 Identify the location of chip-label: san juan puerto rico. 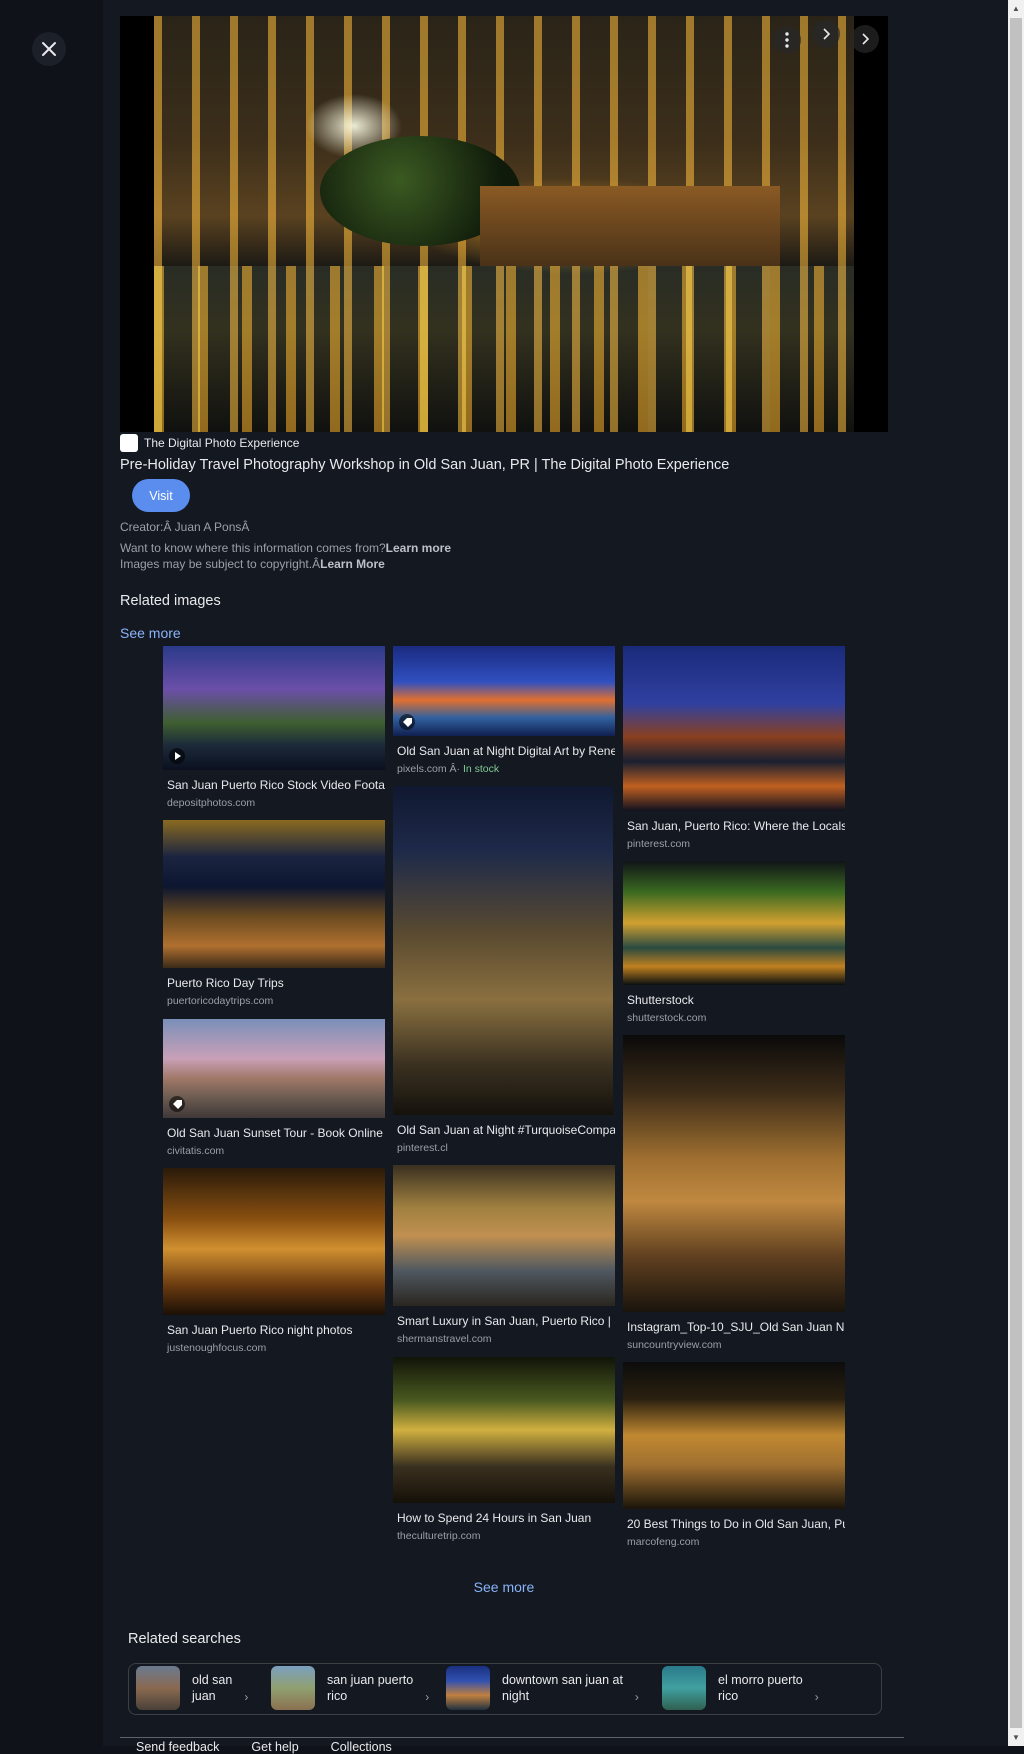
(370, 1688).